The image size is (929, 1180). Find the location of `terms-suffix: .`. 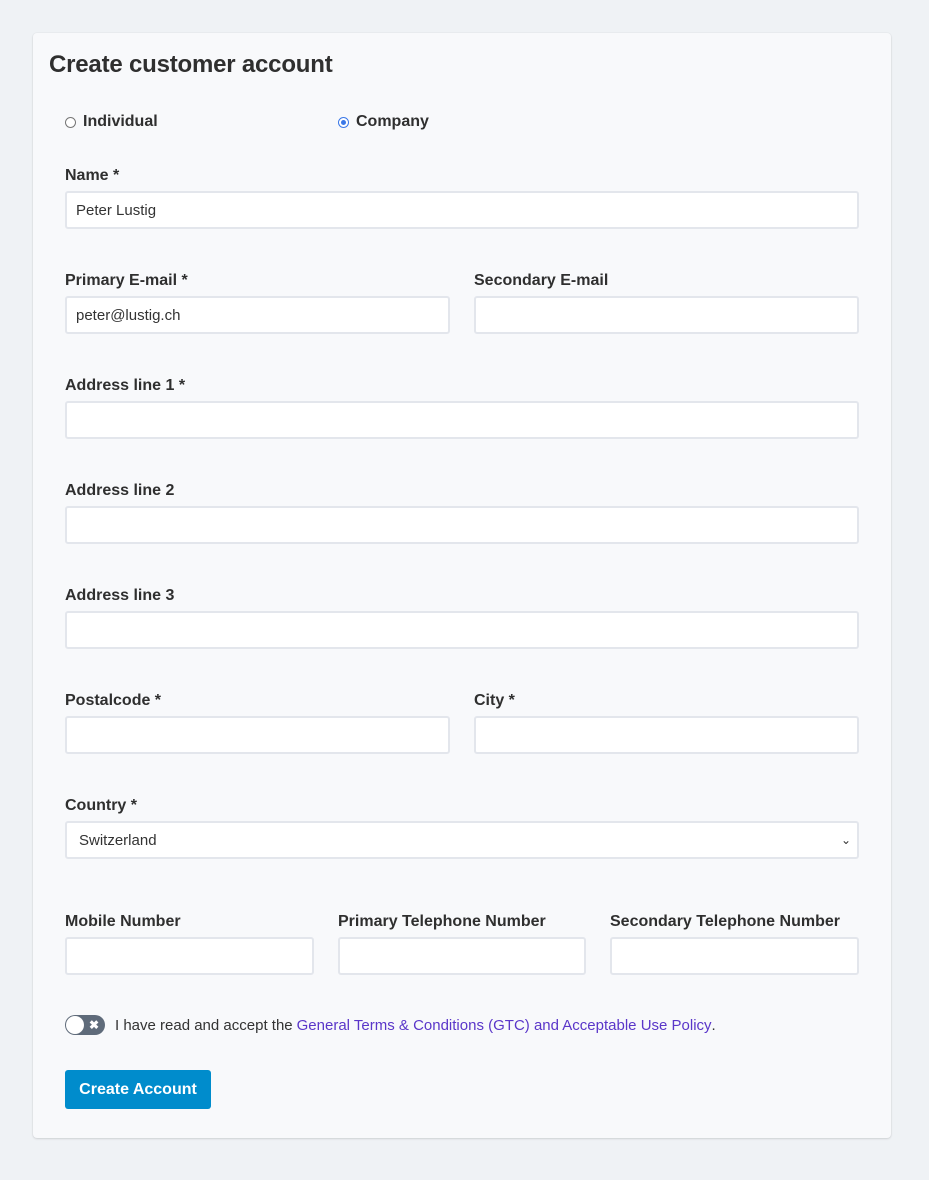

terms-suffix: . is located at coordinates (713, 1025).